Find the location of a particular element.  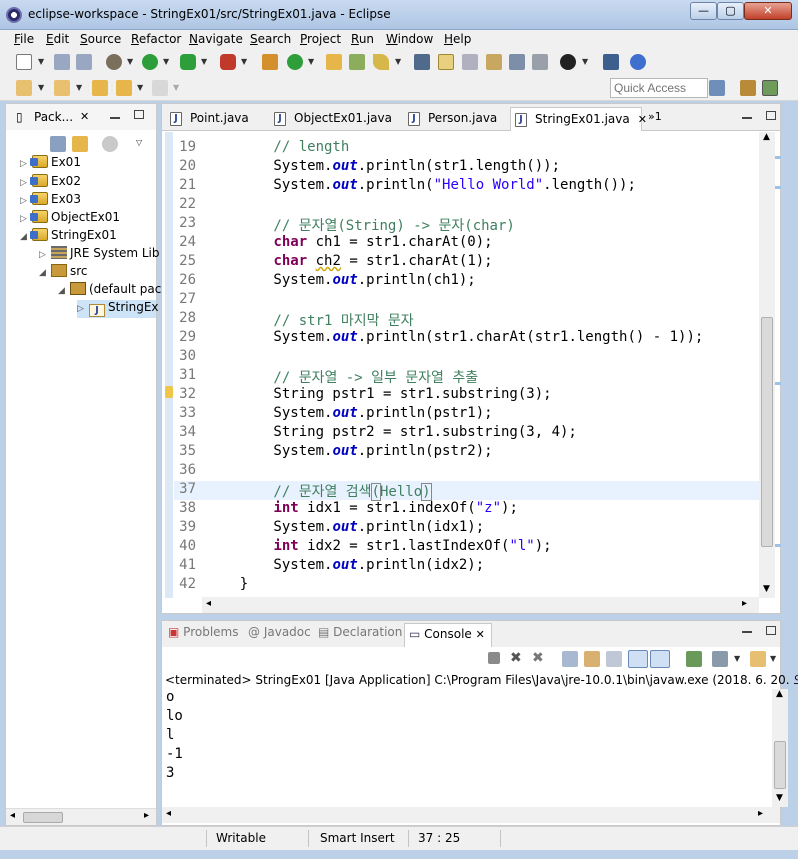

tab-problems: ▣ Problems is located at coordinates (203, 632).